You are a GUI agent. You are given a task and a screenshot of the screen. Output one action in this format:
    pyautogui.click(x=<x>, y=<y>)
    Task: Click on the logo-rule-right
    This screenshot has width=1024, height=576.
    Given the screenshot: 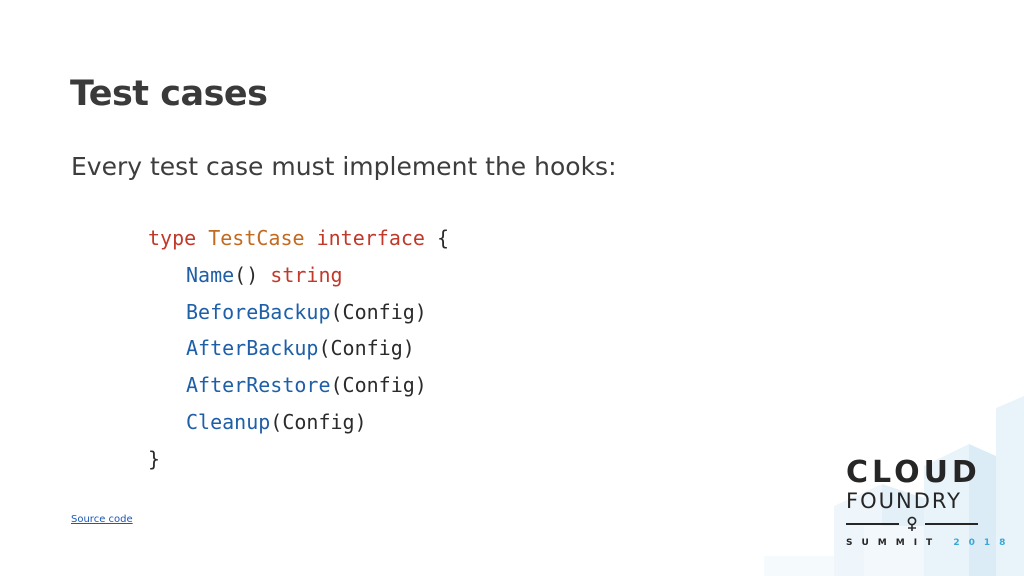 What is the action you would take?
    pyautogui.click(x=951, y=524)
    